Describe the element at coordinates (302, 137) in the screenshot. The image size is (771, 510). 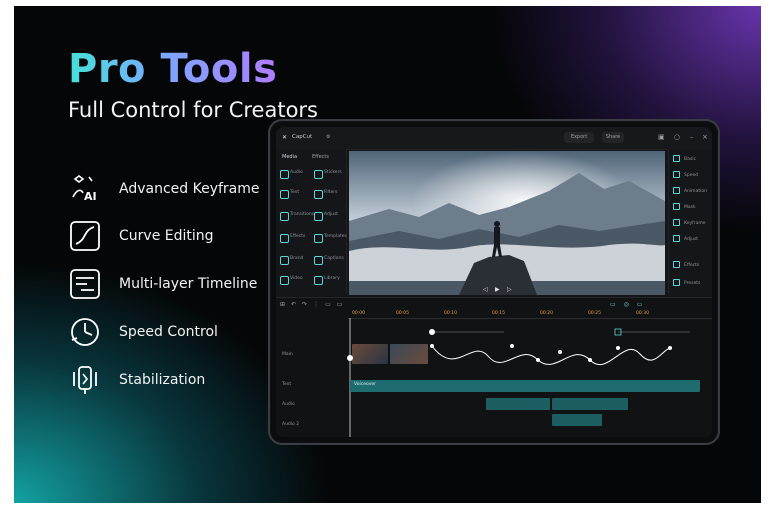
I see `app-name: CapCut` at that location.